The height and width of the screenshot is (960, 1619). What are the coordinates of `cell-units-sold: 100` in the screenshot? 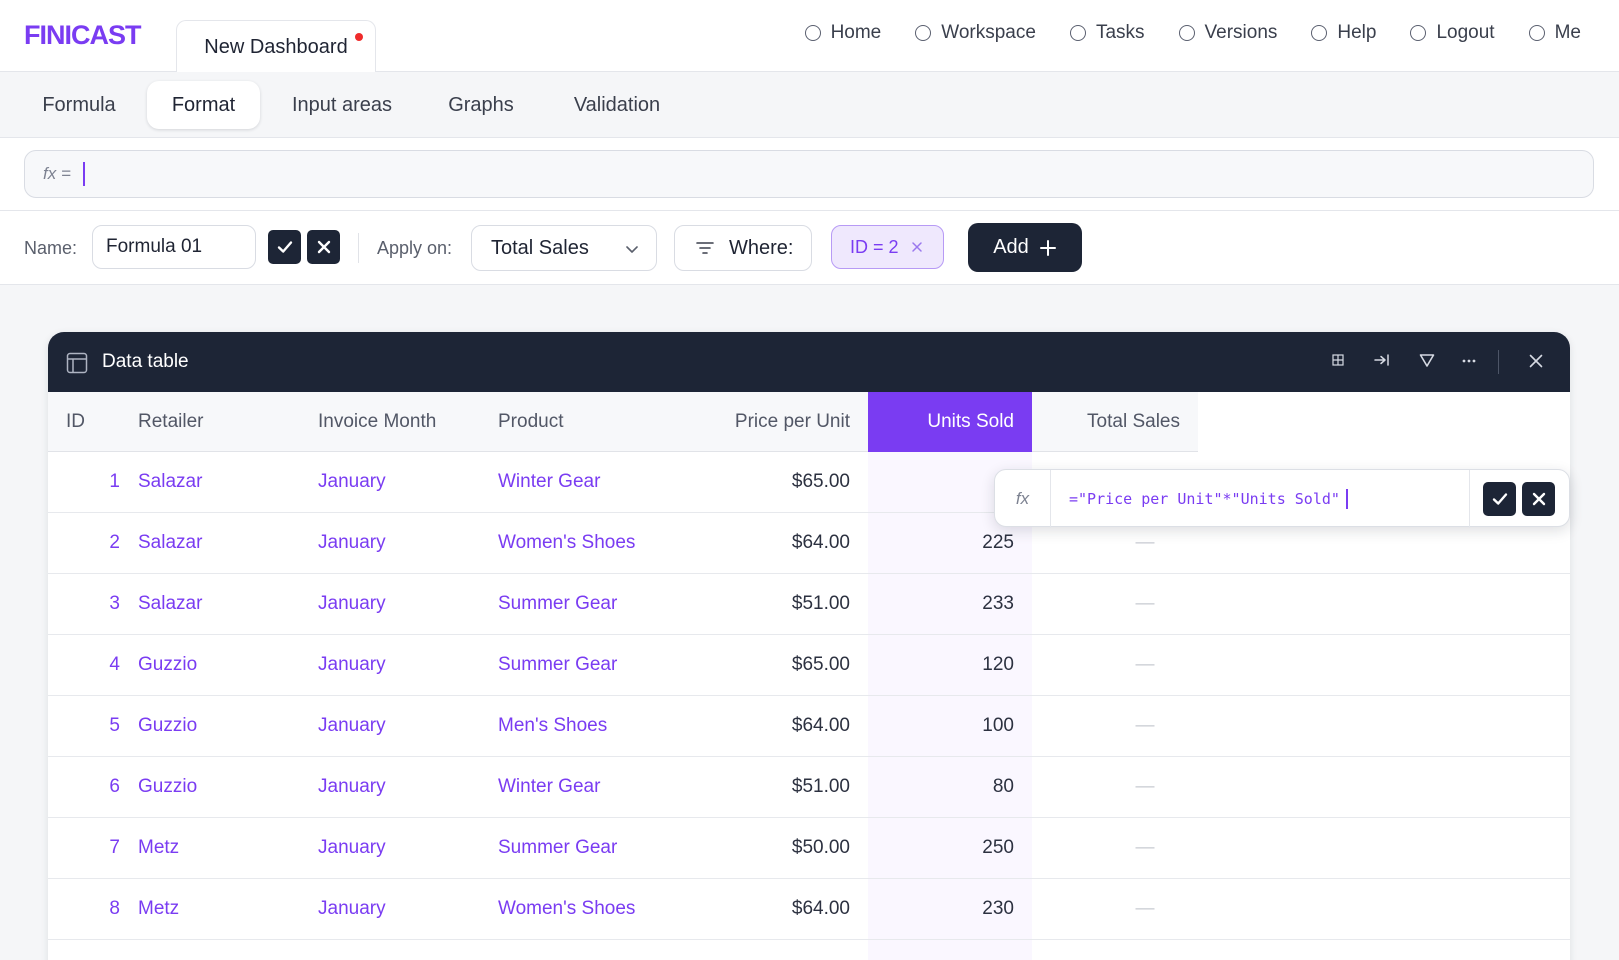 It's located at (950, 726).